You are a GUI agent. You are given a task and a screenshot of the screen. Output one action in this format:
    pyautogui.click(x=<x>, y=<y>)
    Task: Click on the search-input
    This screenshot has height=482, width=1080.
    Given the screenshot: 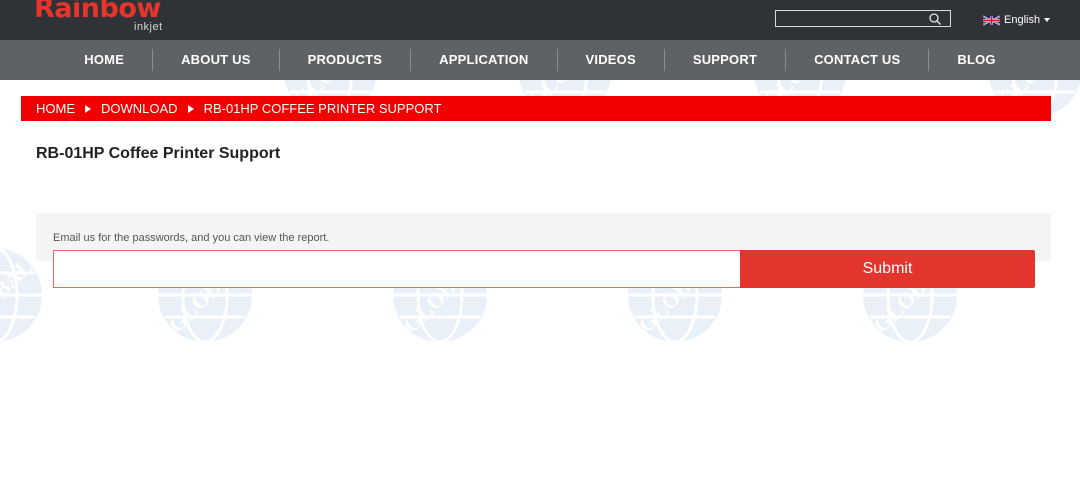 What is the action you would take?
    pyautogui.click(x=851, y=21)
    